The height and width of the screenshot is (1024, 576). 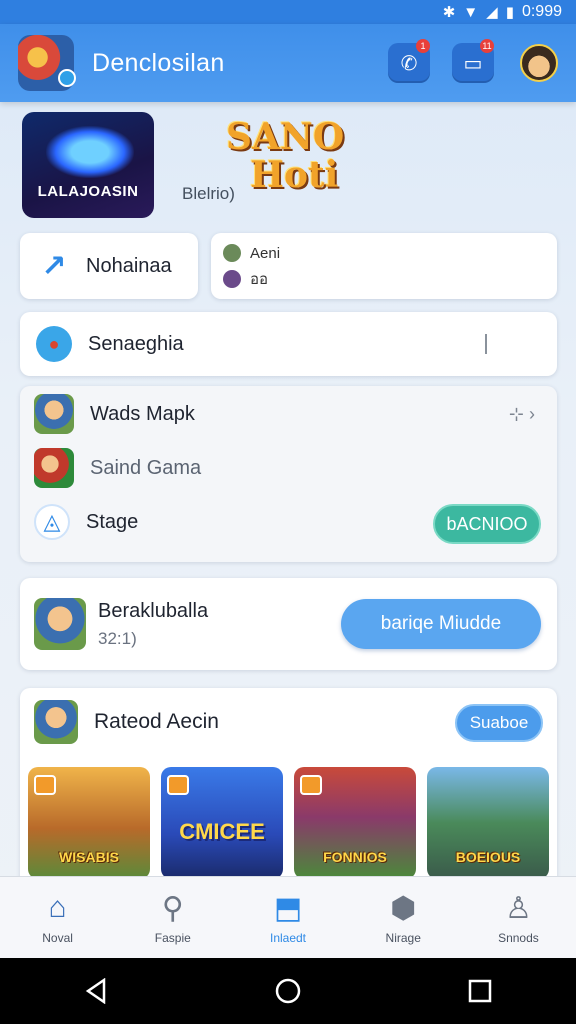 I want to click on featured-logo: SANO Hoti, so click(x=291, y=161).